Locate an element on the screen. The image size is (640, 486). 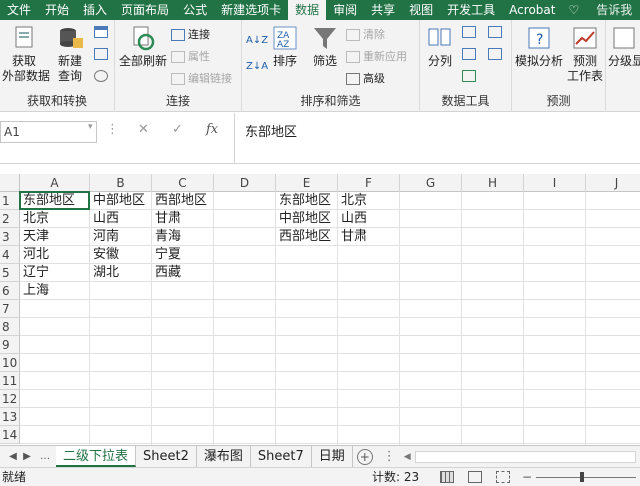
formula-input: 东部地区 is located at coordinates (437, 138).